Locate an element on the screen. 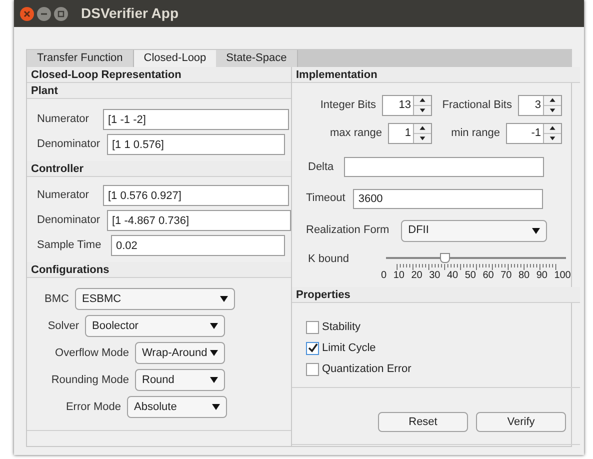 This screenshot has width=593, height=459. dropdown: Absolute is located at coordinates (177, 407).